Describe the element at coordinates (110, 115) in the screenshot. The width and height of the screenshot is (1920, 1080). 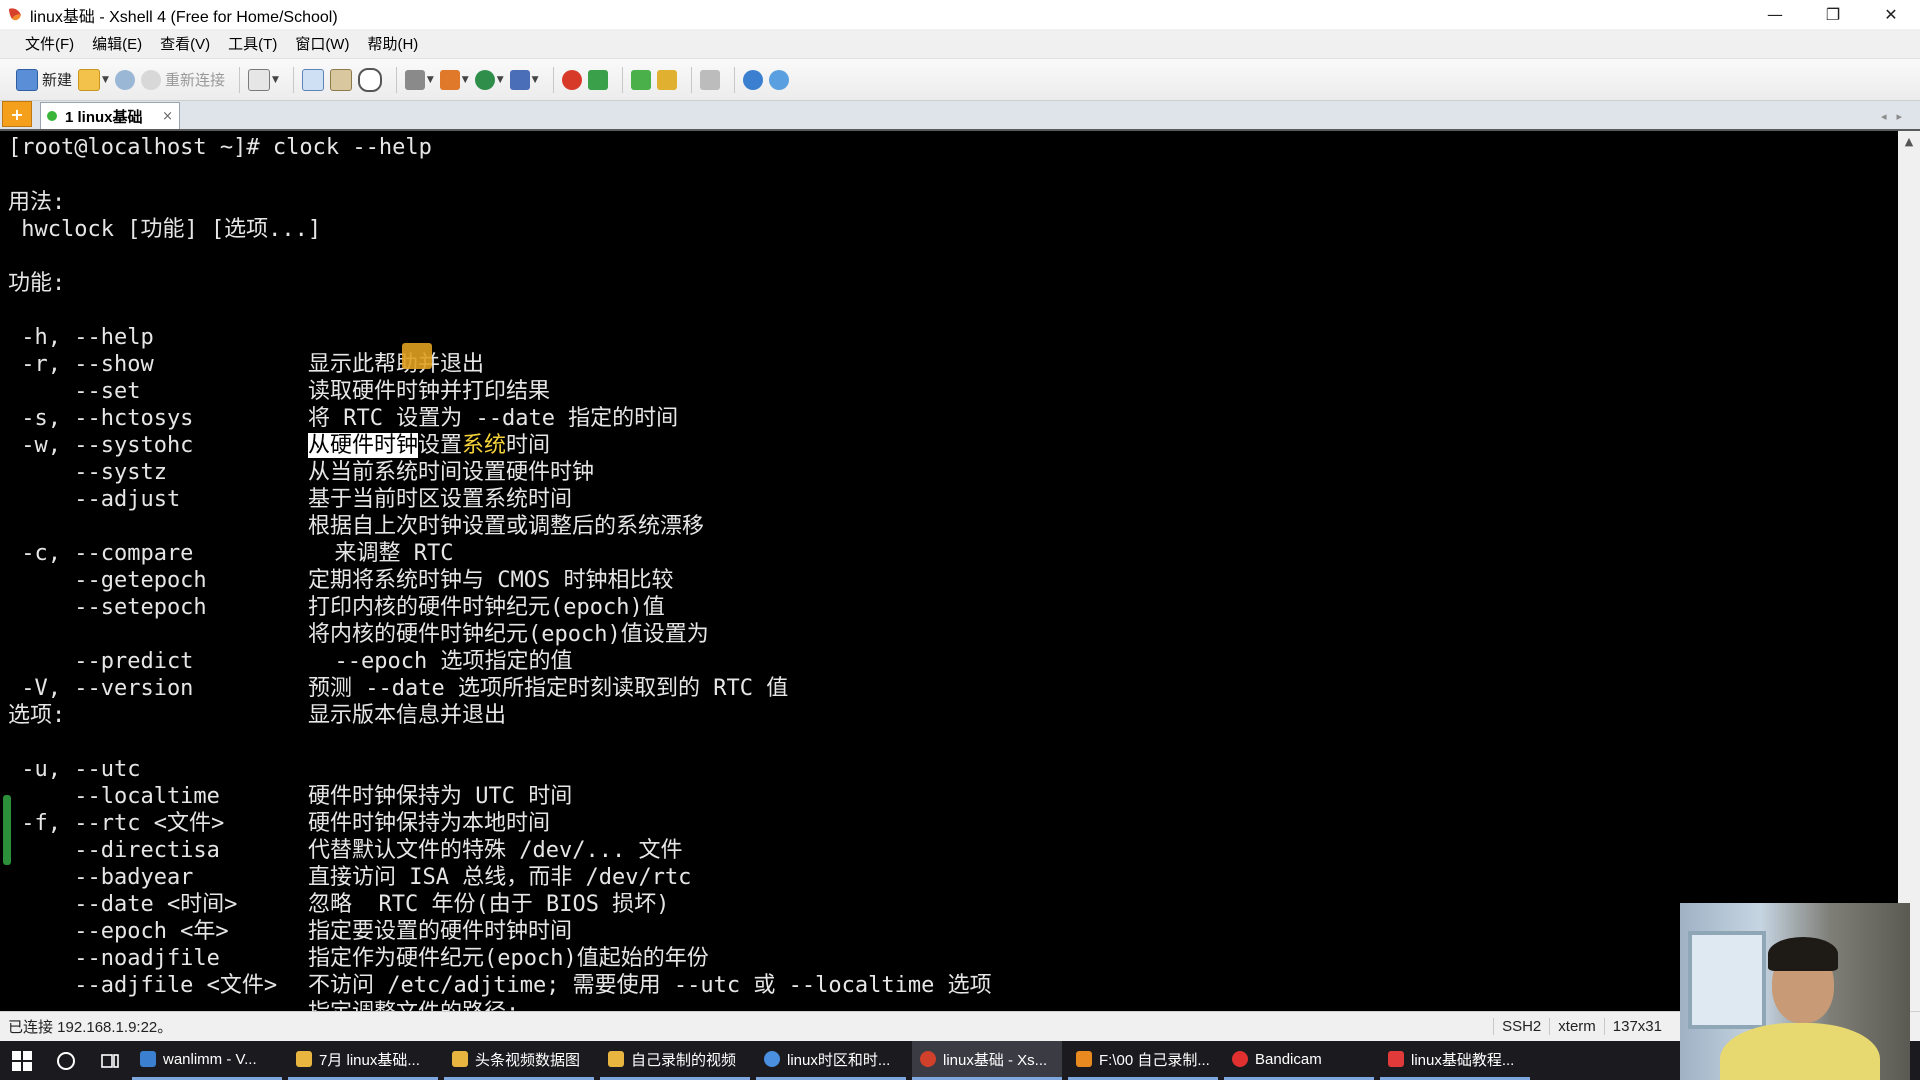
I see `tab-linux-basics: 1 linux基础 ×` at that location.